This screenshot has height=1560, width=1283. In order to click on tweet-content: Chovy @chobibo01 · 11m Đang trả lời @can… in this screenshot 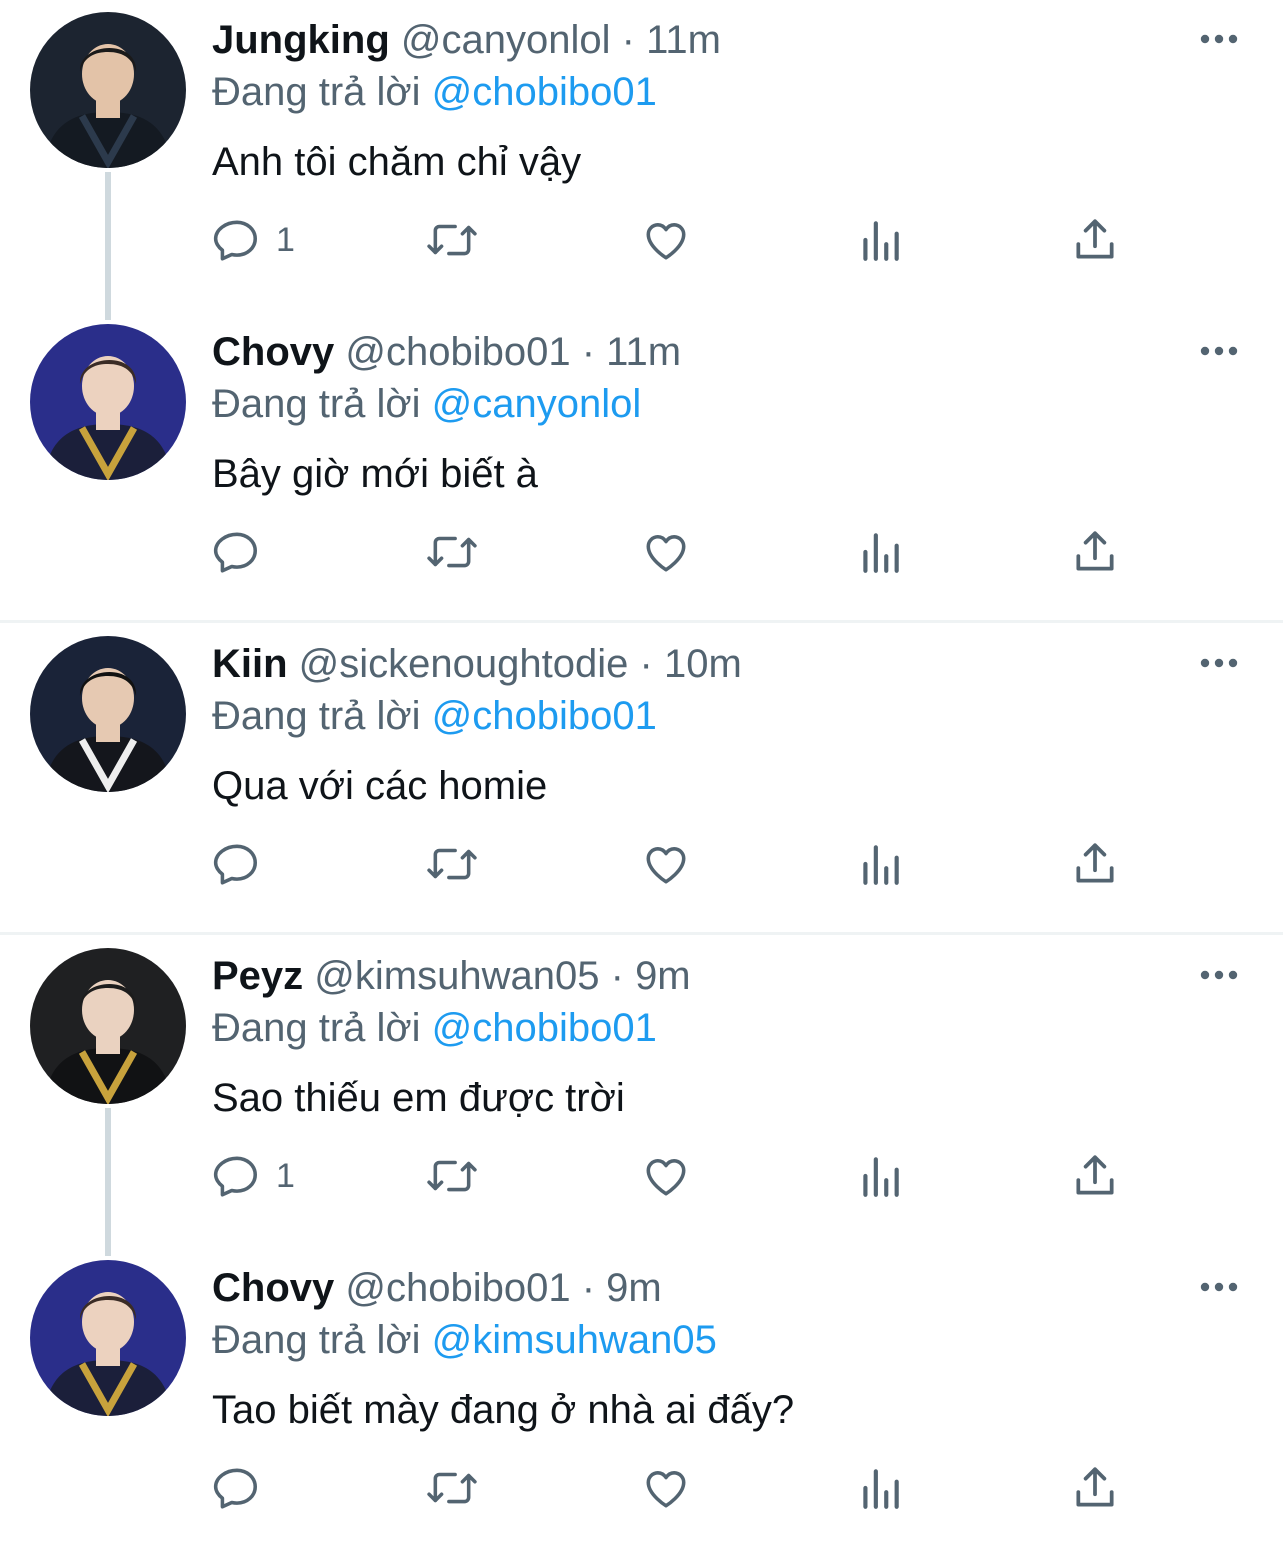, I will do `click(717, 413)`.